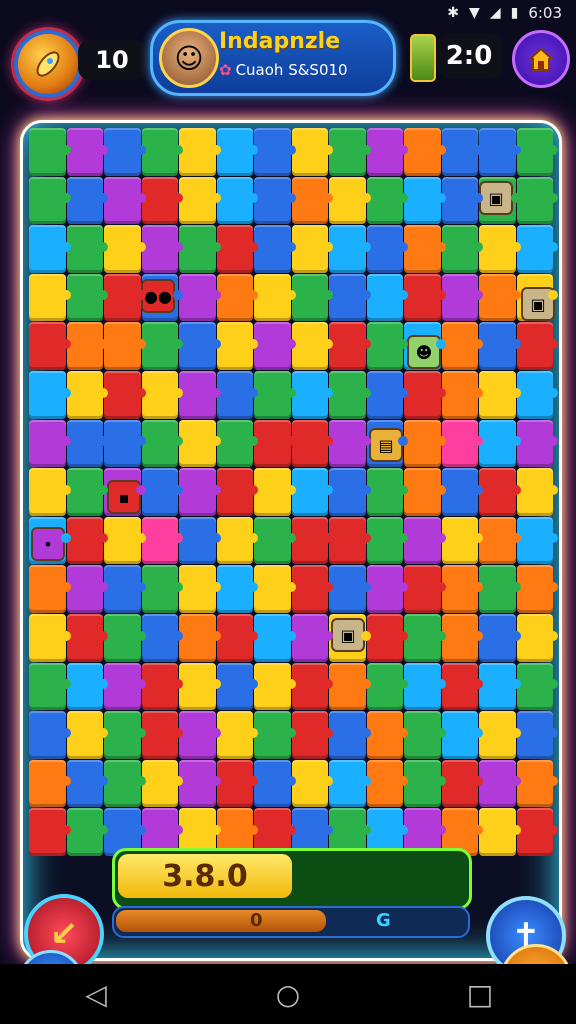 This screenshot has height=1024, width=576. Describe the element at coordinates (96, 994) in the screenshot. I see `nav-back-button: ◁` at that location.